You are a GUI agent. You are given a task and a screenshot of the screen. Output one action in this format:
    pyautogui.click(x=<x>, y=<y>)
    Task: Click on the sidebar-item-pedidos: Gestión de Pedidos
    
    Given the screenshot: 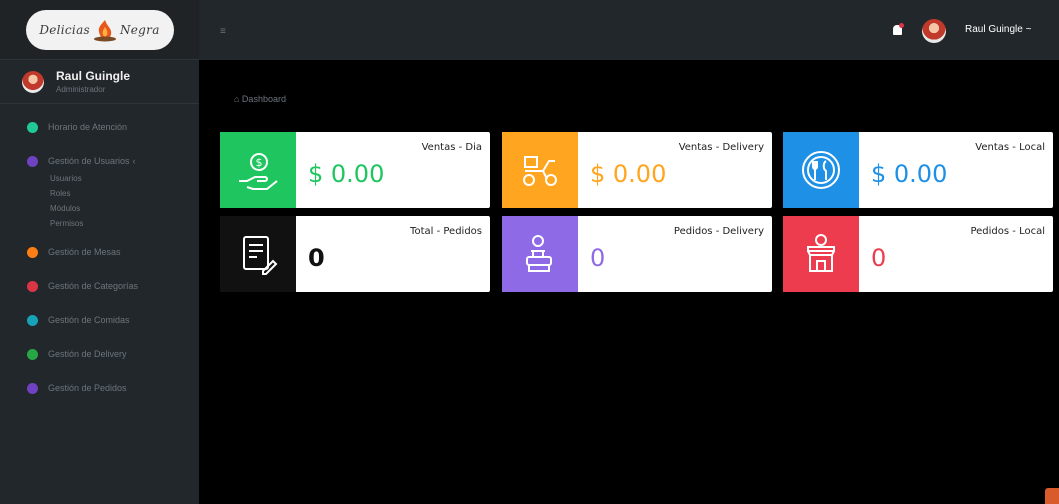 What is the action you would take?
    pyautogui.click(x=99, y=388)
    